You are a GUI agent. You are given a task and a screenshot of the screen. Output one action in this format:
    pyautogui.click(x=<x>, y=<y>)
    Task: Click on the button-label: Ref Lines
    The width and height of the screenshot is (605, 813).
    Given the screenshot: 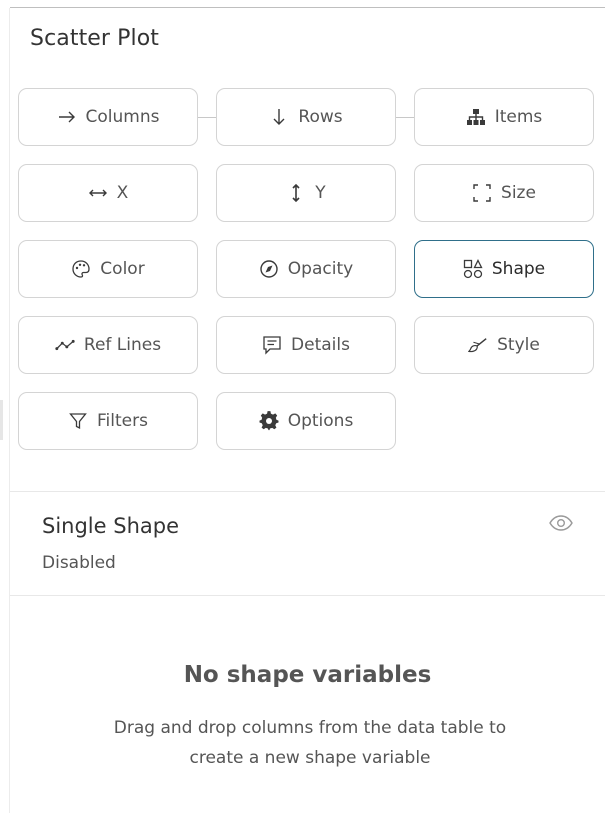 What is the action you would take?
    pyautogui.click(x=122, y=345)
    